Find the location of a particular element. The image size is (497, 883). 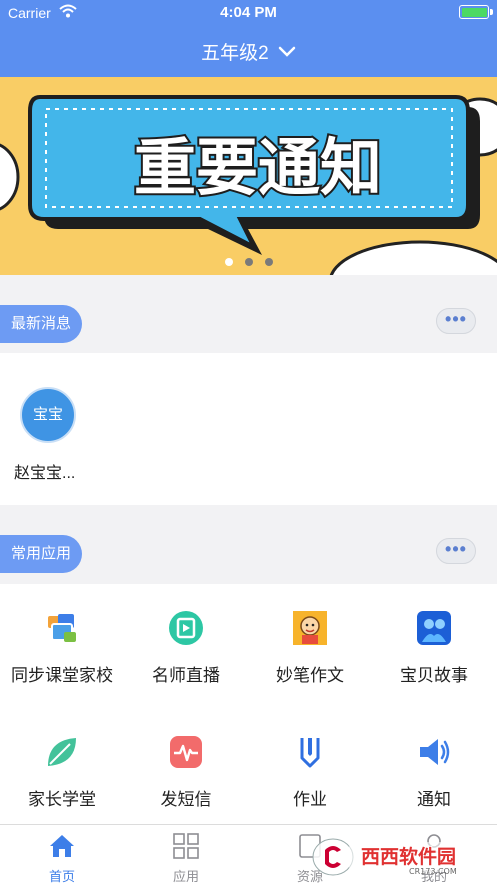

svg-text: CR173.COM is located at coordinates (433, 871).